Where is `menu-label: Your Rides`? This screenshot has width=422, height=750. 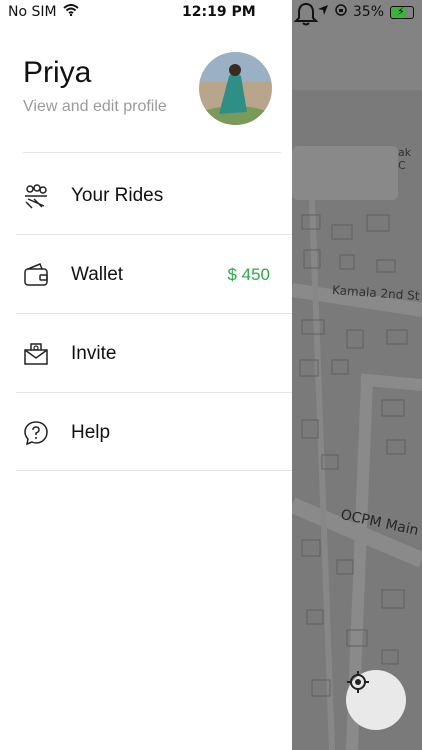 menu-label: Your Rides is located at coordinates (117, 195).